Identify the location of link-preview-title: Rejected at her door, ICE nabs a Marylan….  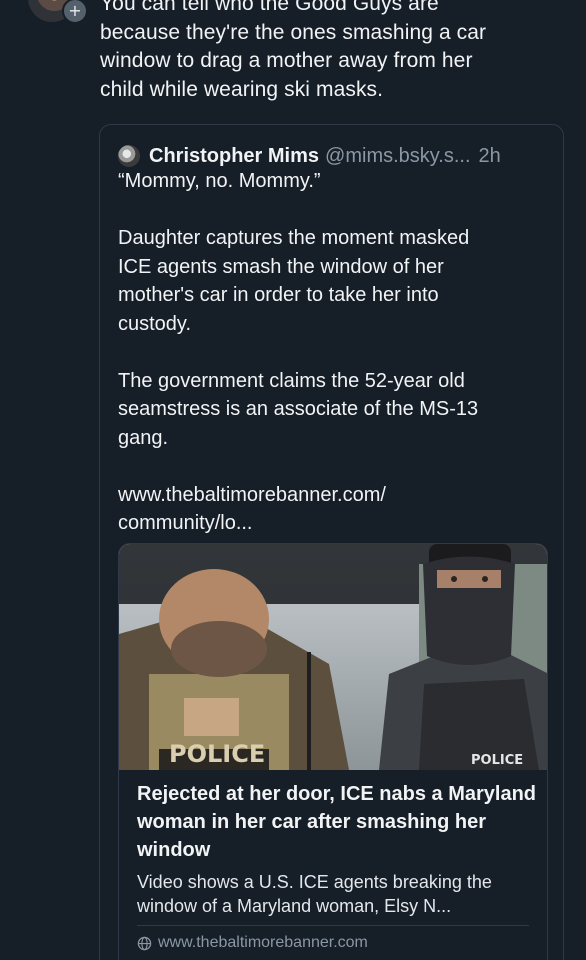
(337, 822).